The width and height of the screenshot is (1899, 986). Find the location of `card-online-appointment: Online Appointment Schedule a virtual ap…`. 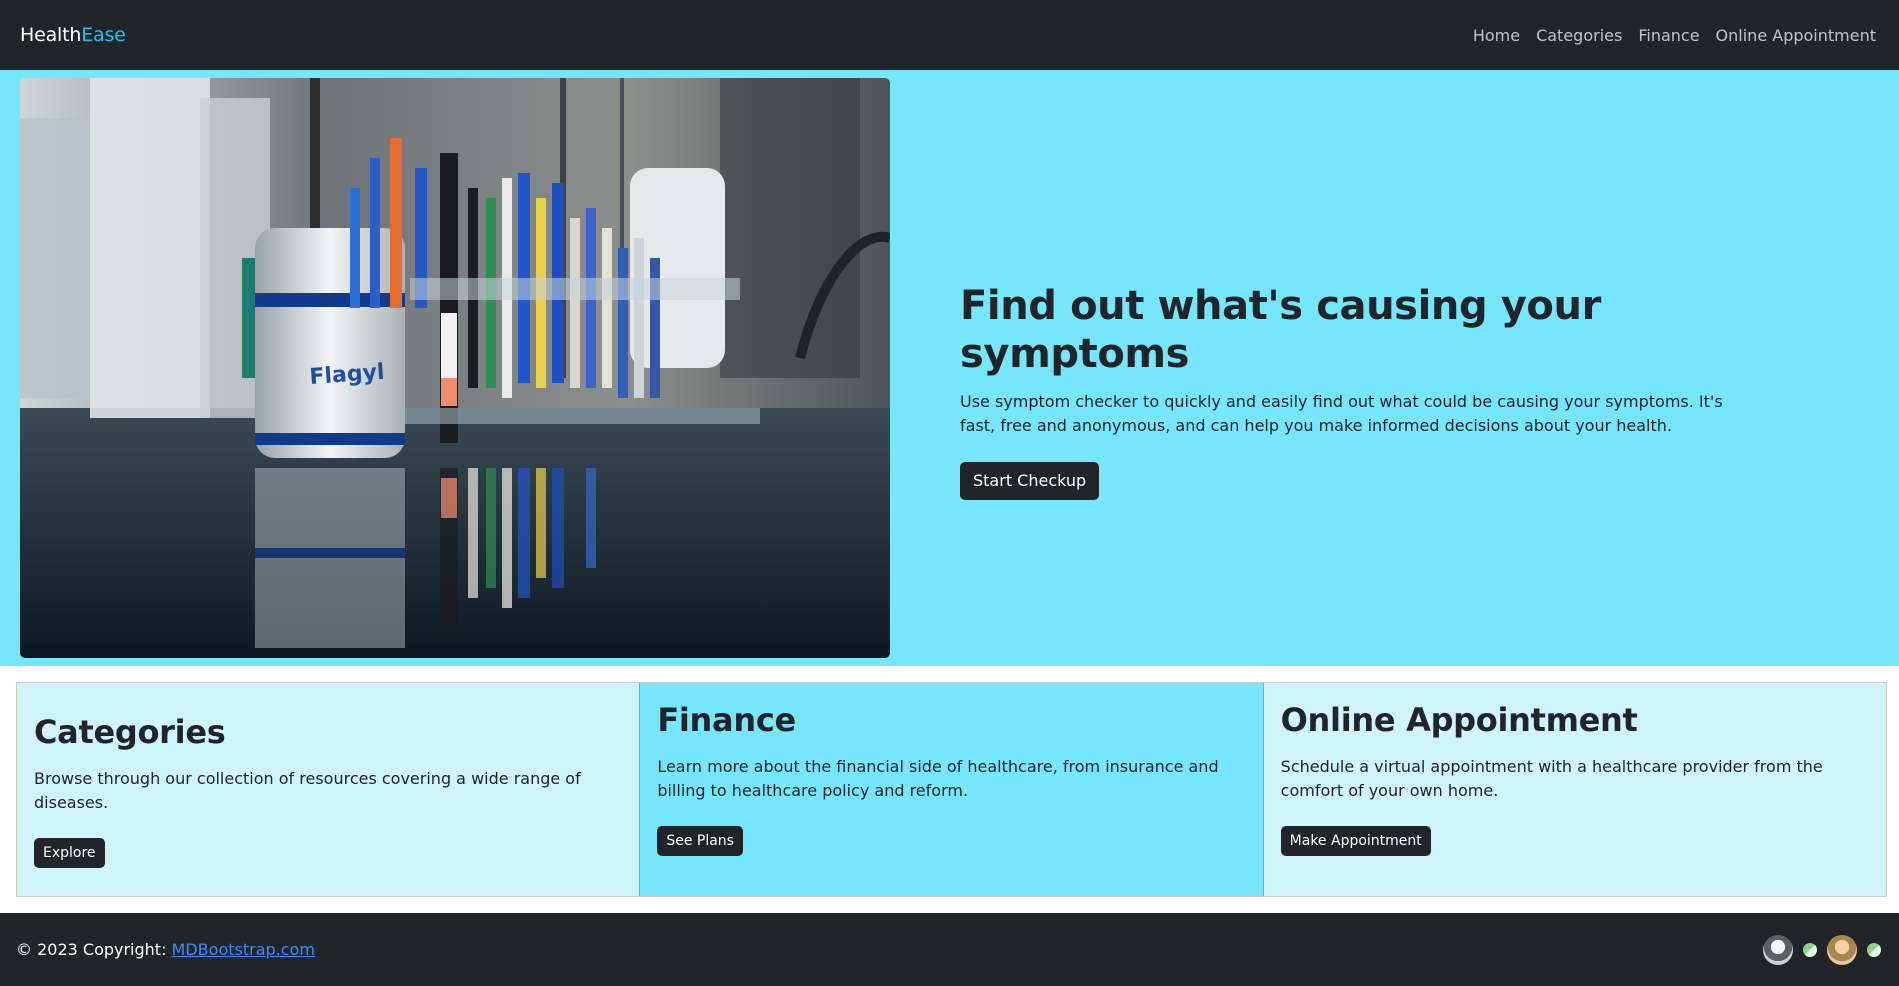

card-online-appointment: Online Appointment Schedule a virtual ap… is located at coordinates (1574, 789).